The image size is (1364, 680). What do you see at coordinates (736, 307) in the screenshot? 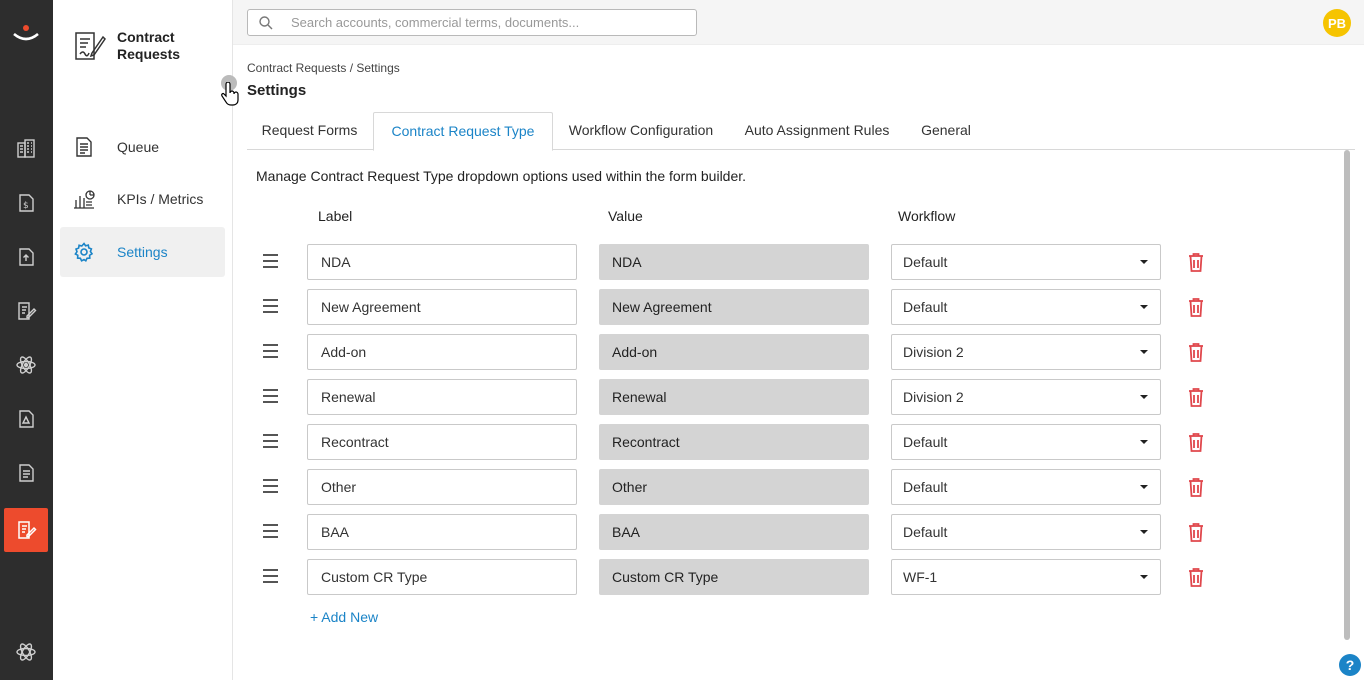
I see `table-row: New Agreement Default` at bounding box center [736, 307].